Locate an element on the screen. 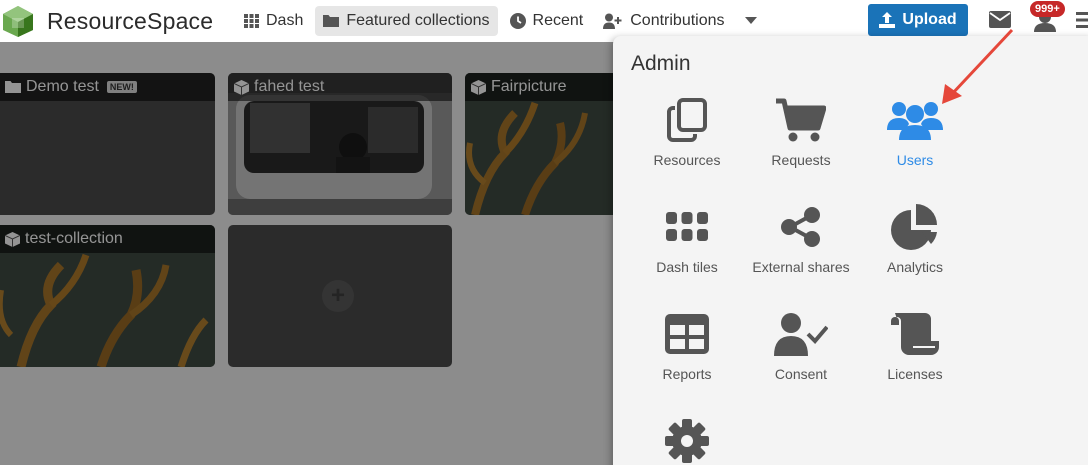 The image size is (1088, 465). admin-item-label: Resources is located at coordinates (687, 160).